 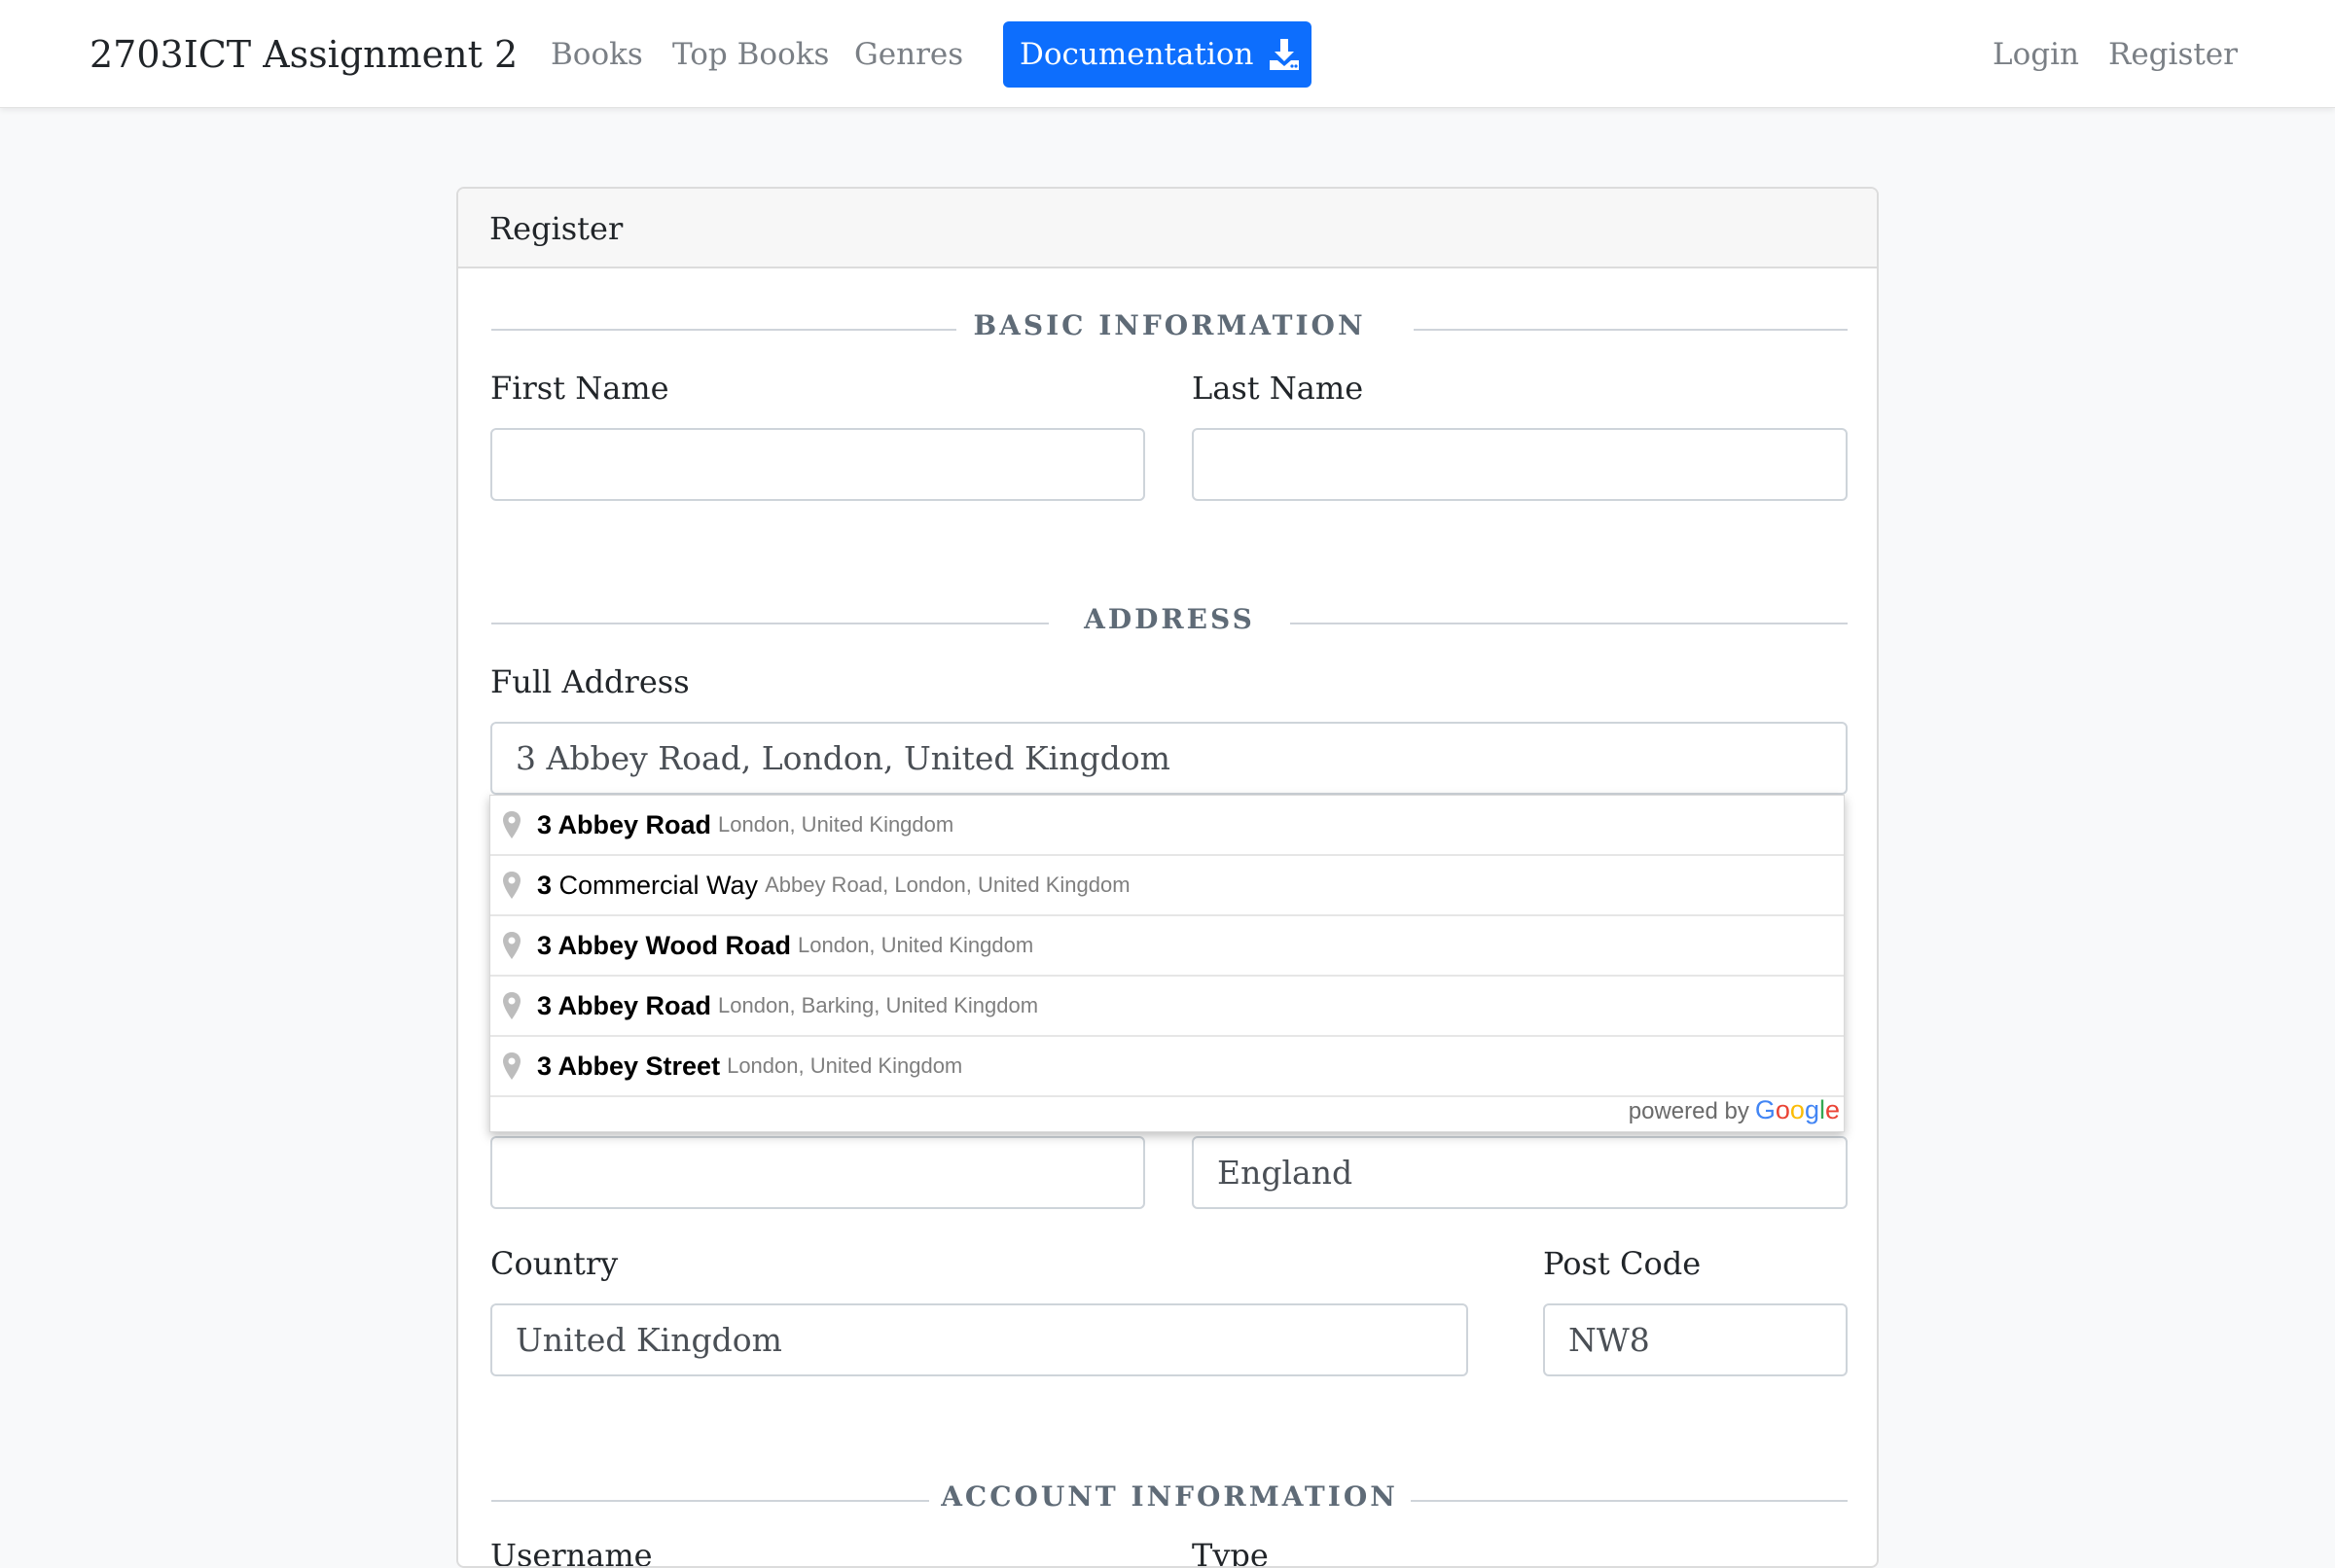 I want to click on section-title: BASIC INFORMATION, so click(x=1169, y=325).